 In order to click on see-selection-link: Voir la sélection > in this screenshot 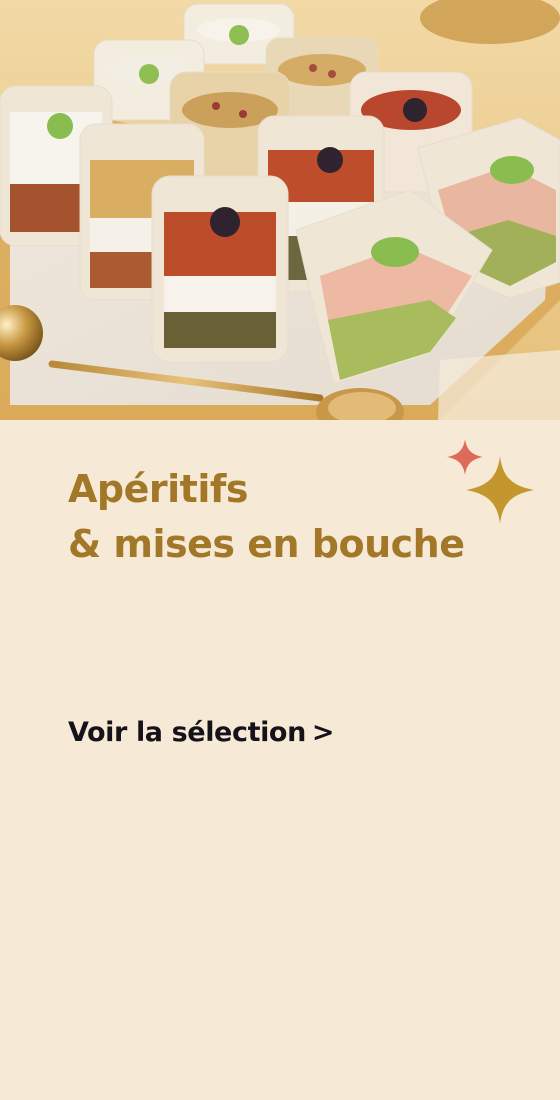, I will do `click(201, 733)`.